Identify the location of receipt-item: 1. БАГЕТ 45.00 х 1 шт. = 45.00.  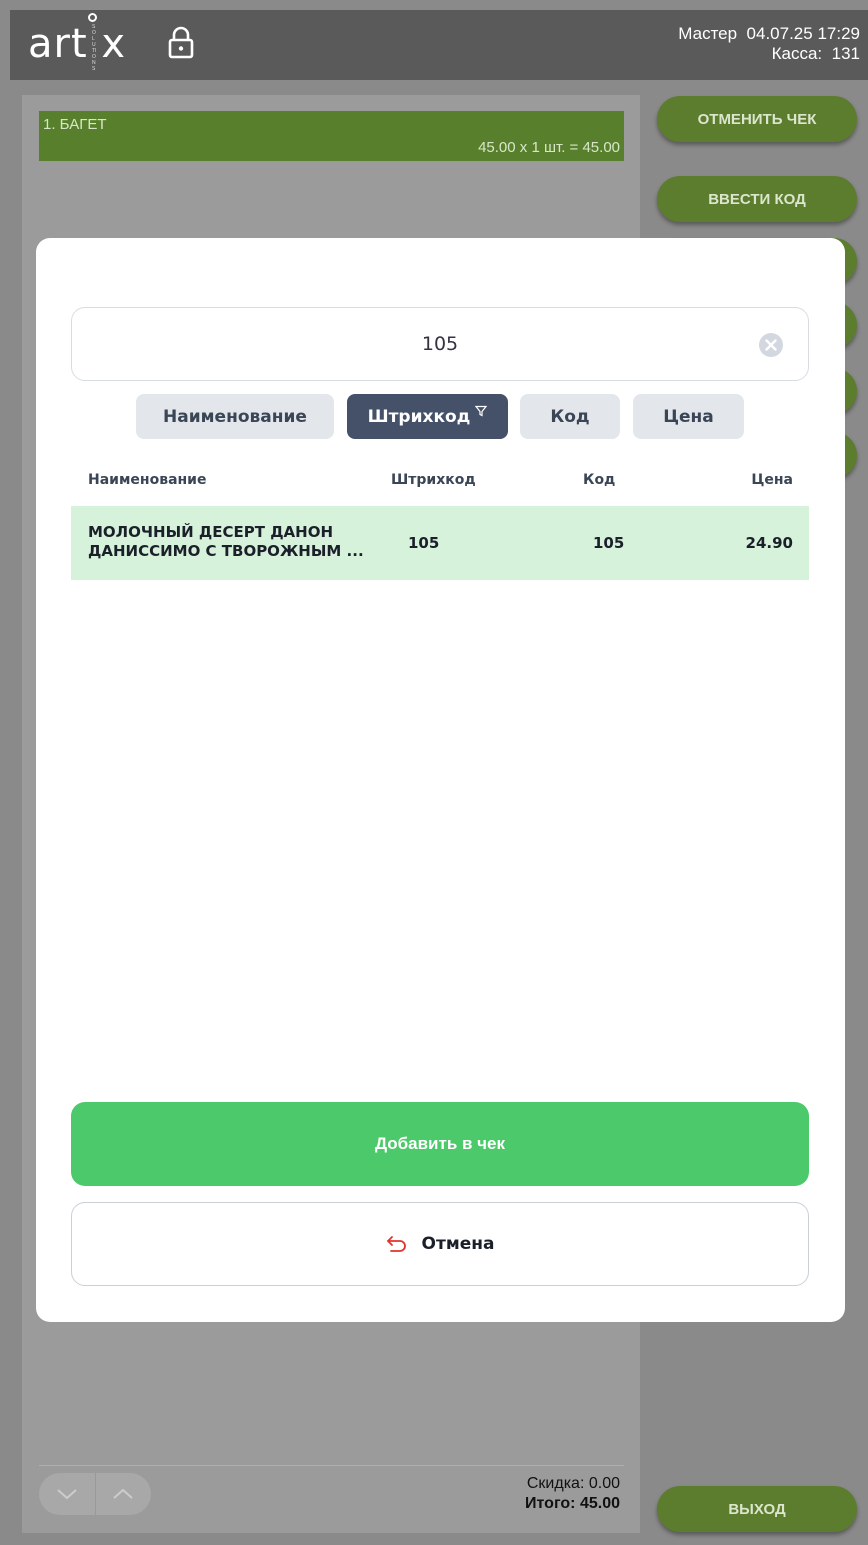
(331, 136).